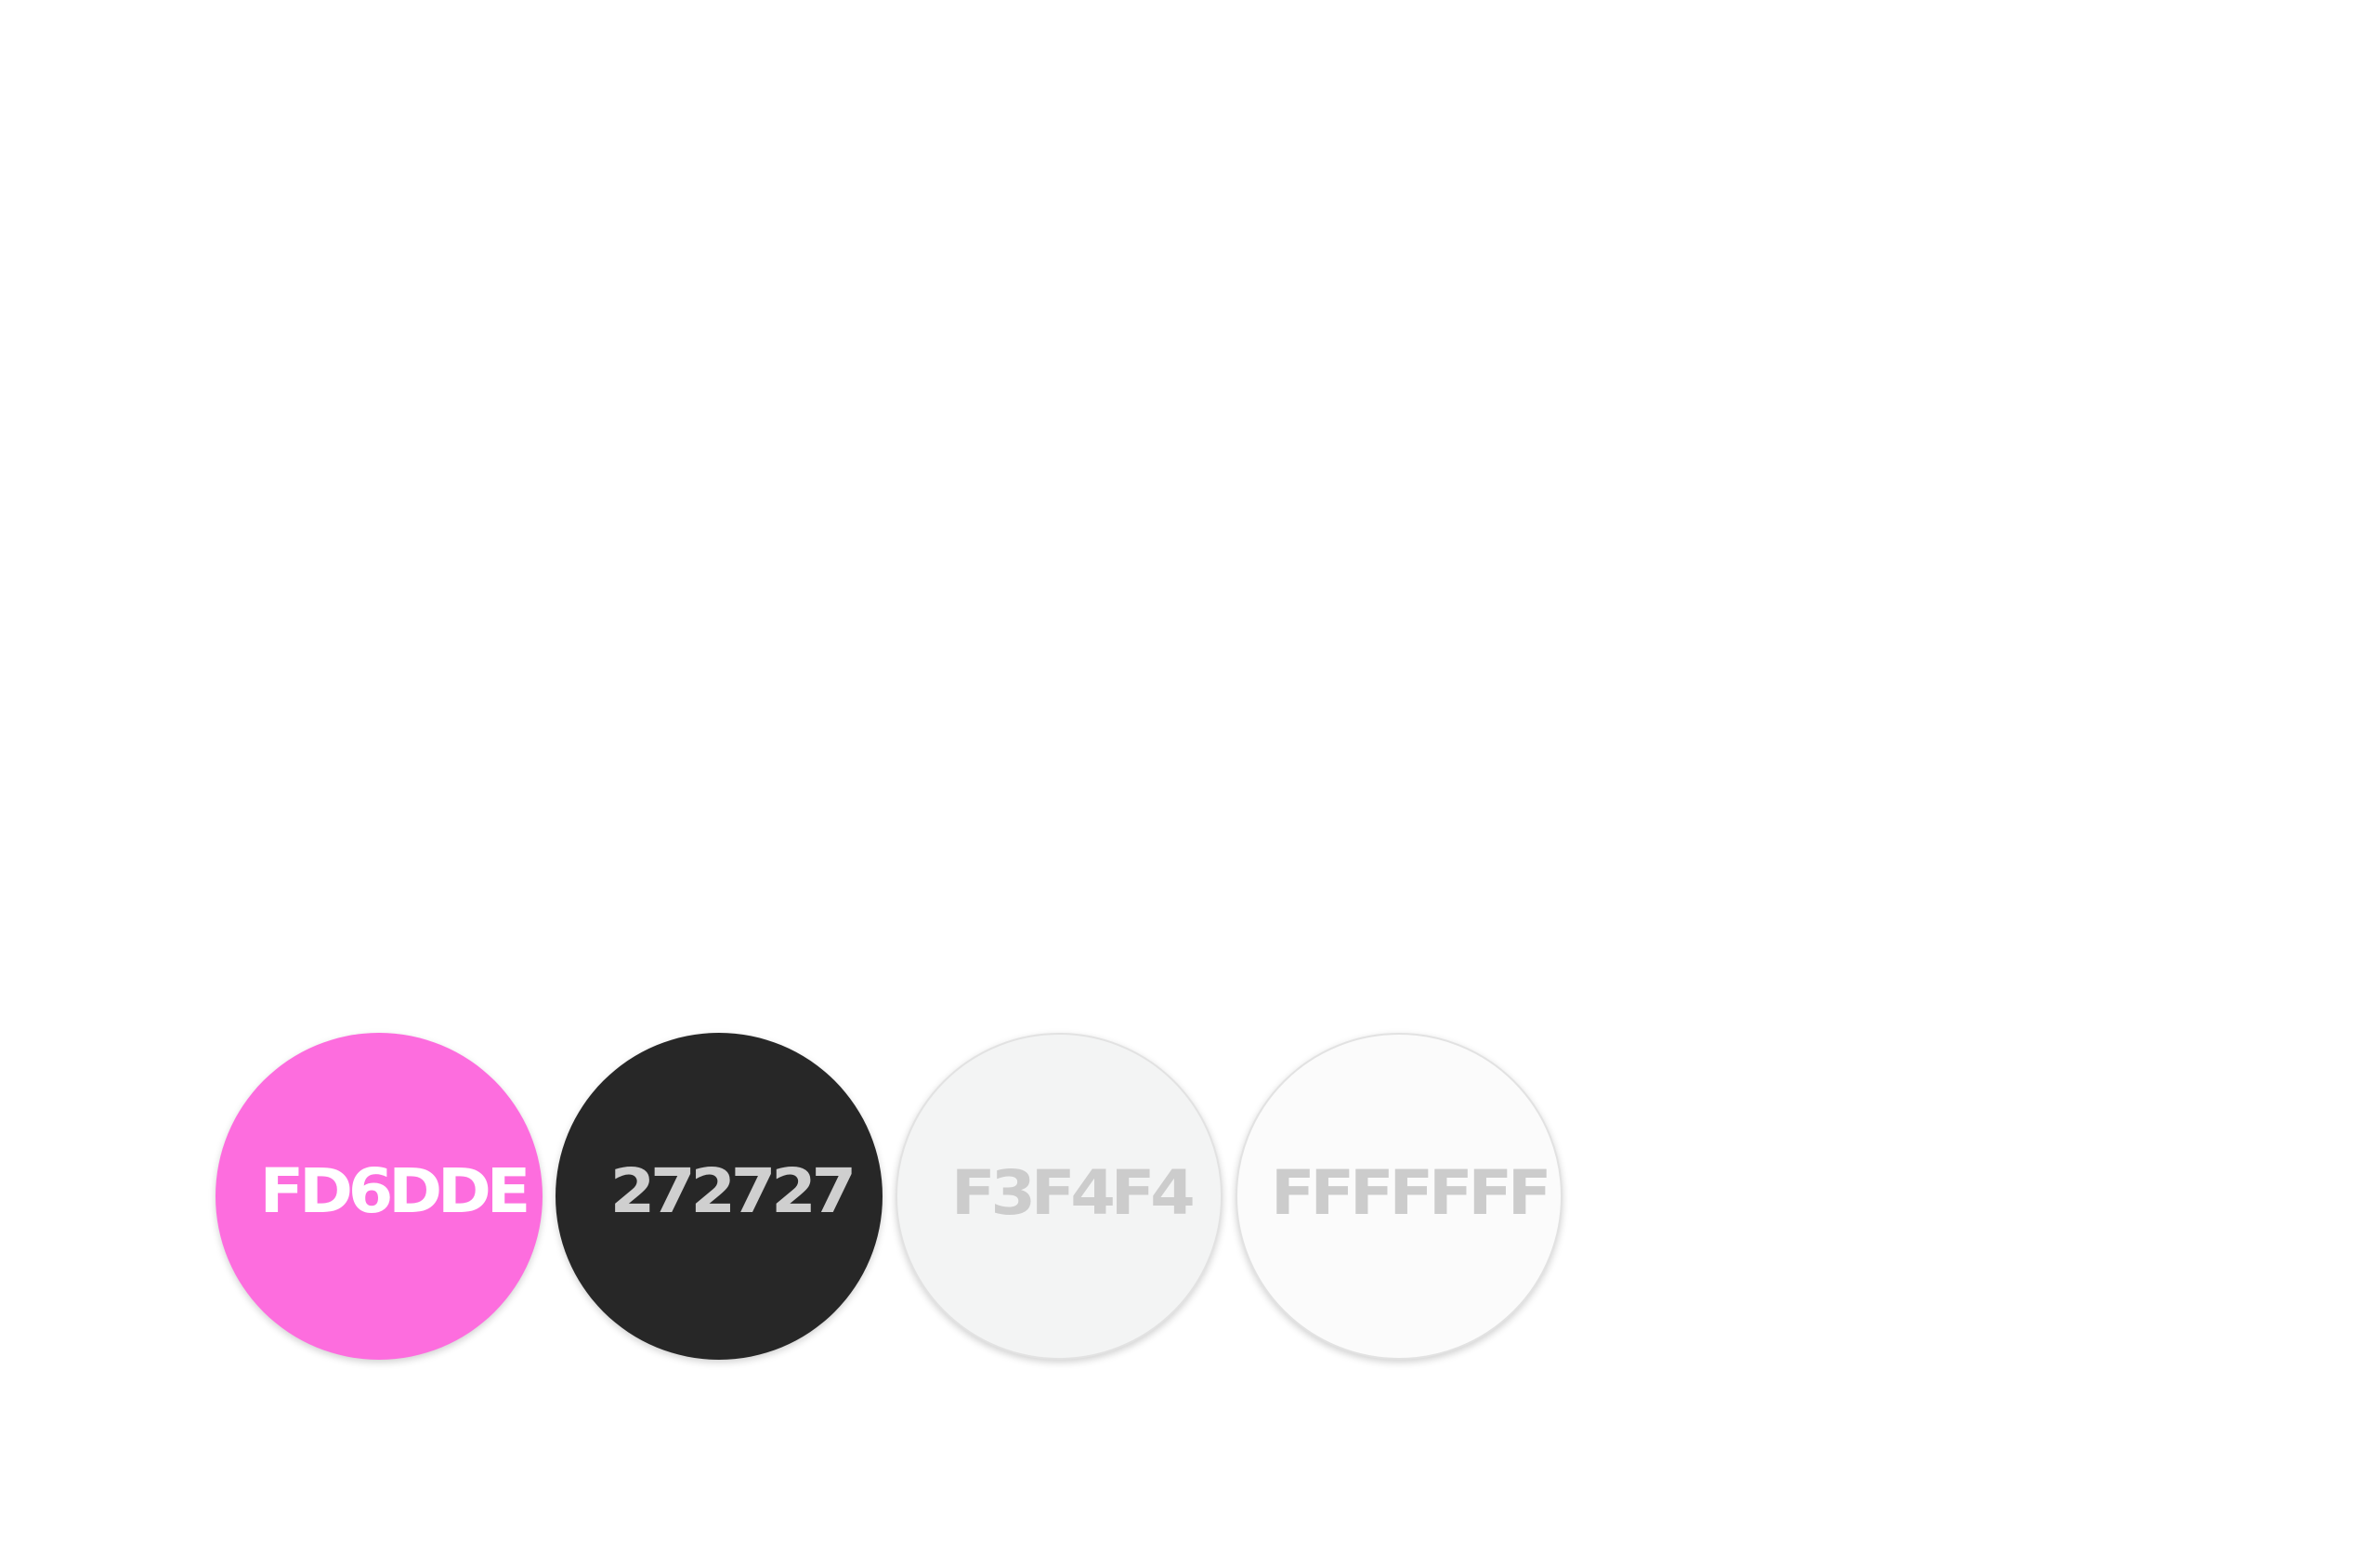  What do you see at coordinates (394, 1191) in the screenshot?
I see `hex-code-label: FD6DDE` at bounding box center [394, 1191].